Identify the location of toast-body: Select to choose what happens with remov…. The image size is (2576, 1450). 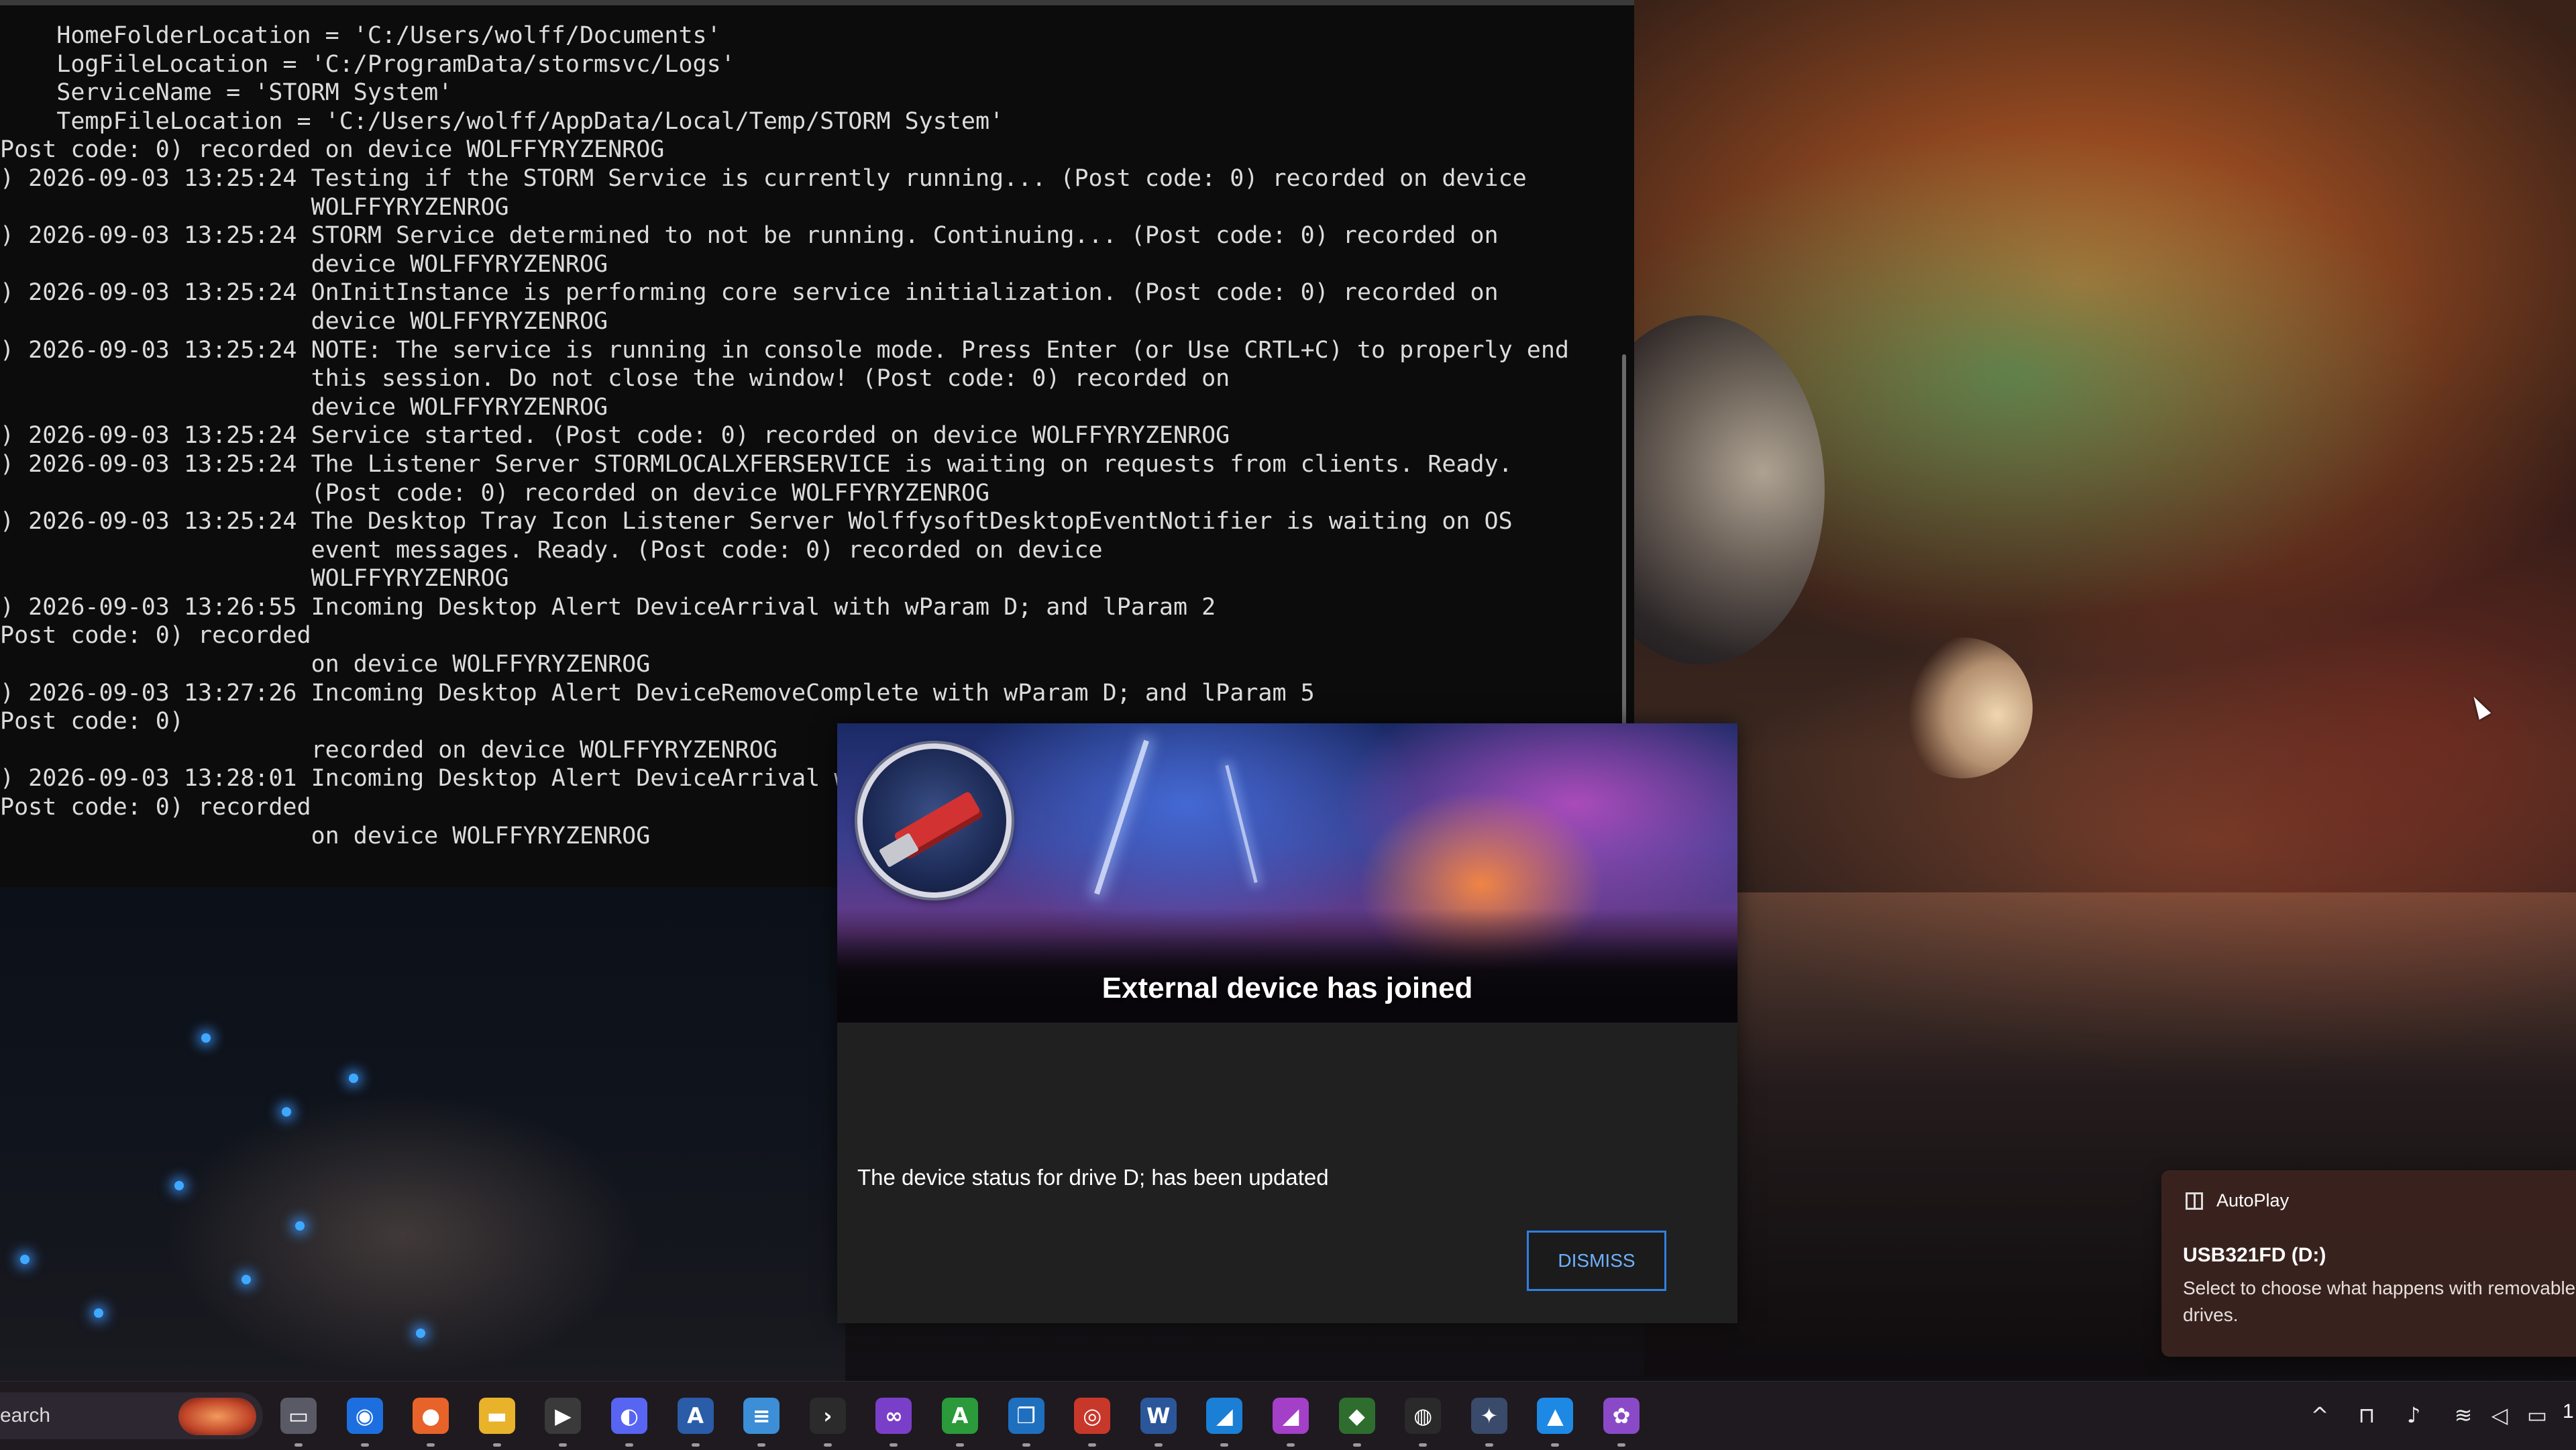
(2379, 1301).